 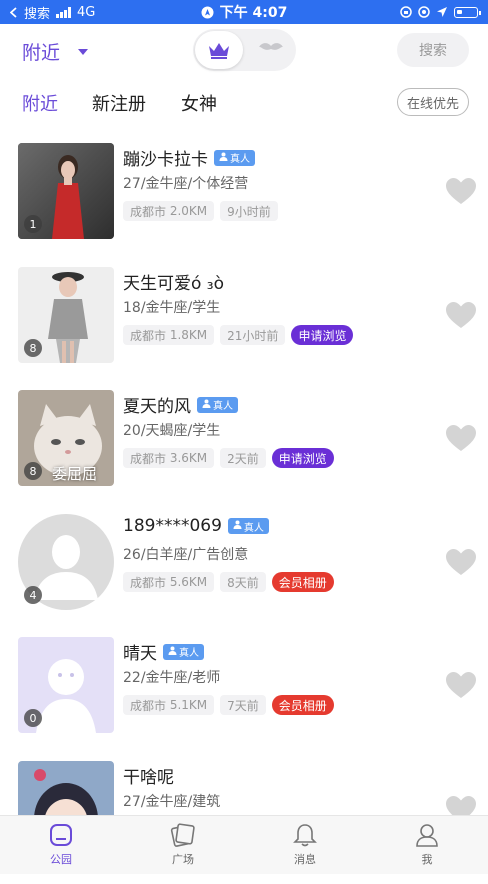 I want to click on user-row: 1 蹦沙卡拉卡 真人 27/金牛座/个体经营 成都市 2.0KM 9小时前, so click(x=244, y=204).